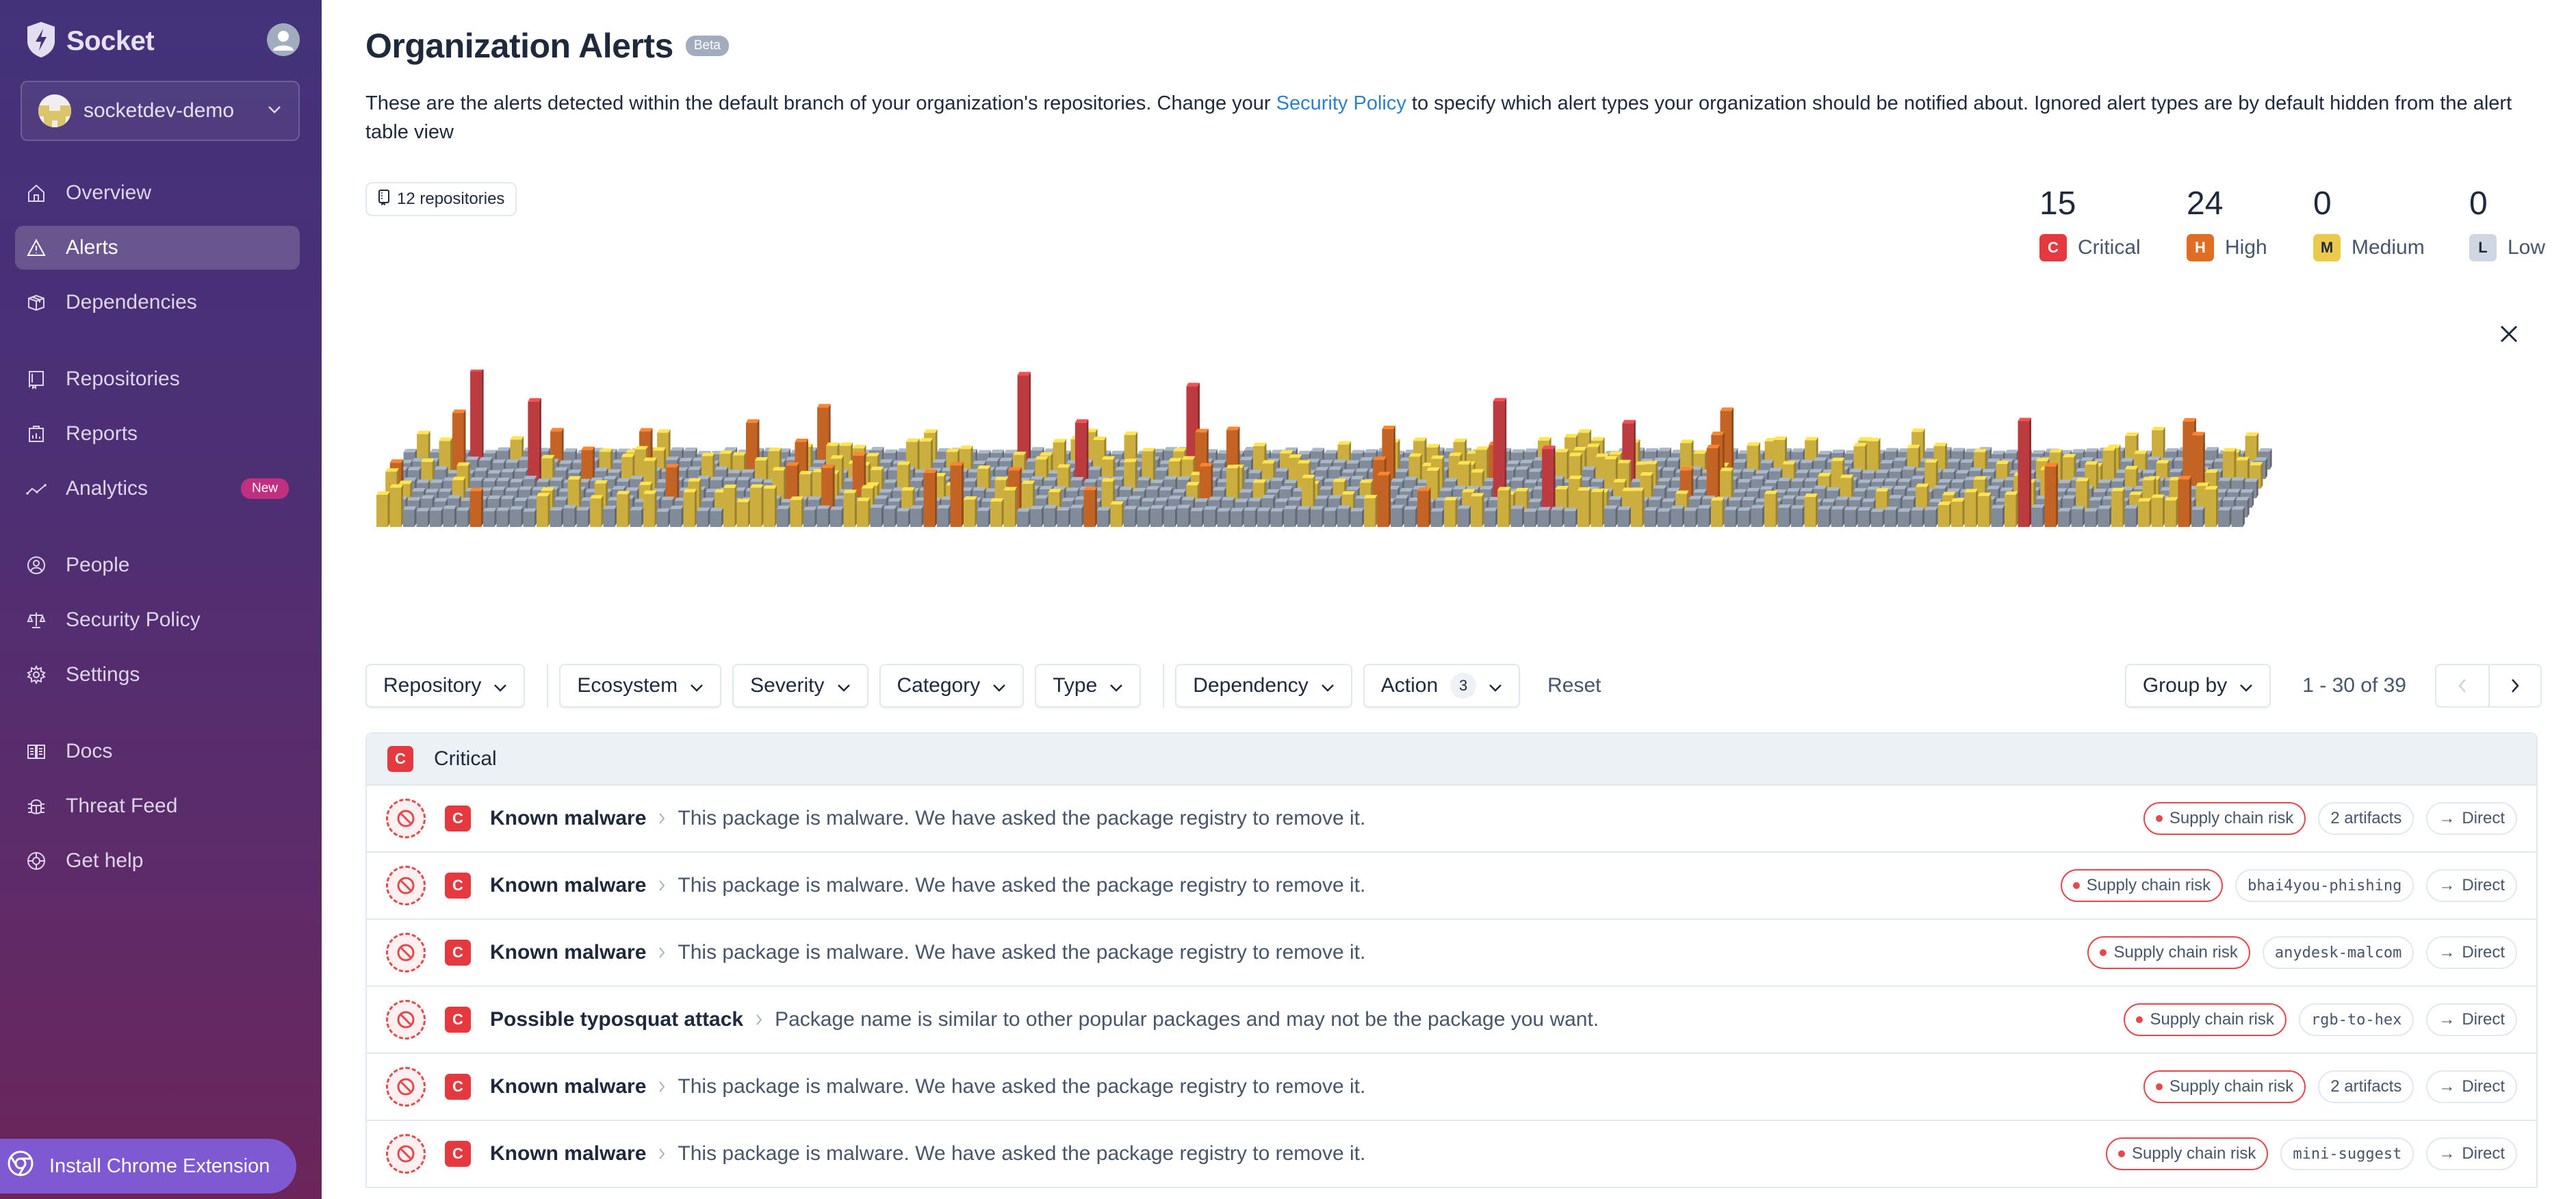  Describe the element at coordinates (2338, 952) in the screenshot. I see `package-tag: anydesk-malcom` at that location.